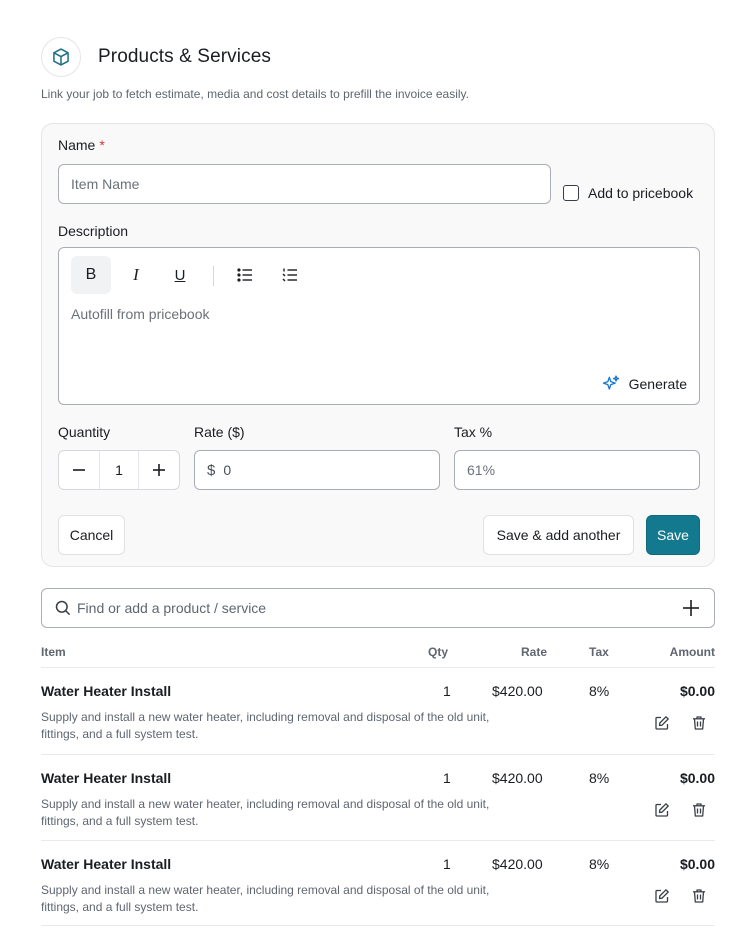 This screenshot has width=756, height=941. What do you see at coordinates (691, 608) in the screenshot?
I see `add-icon` at bounding box center [691, 608].